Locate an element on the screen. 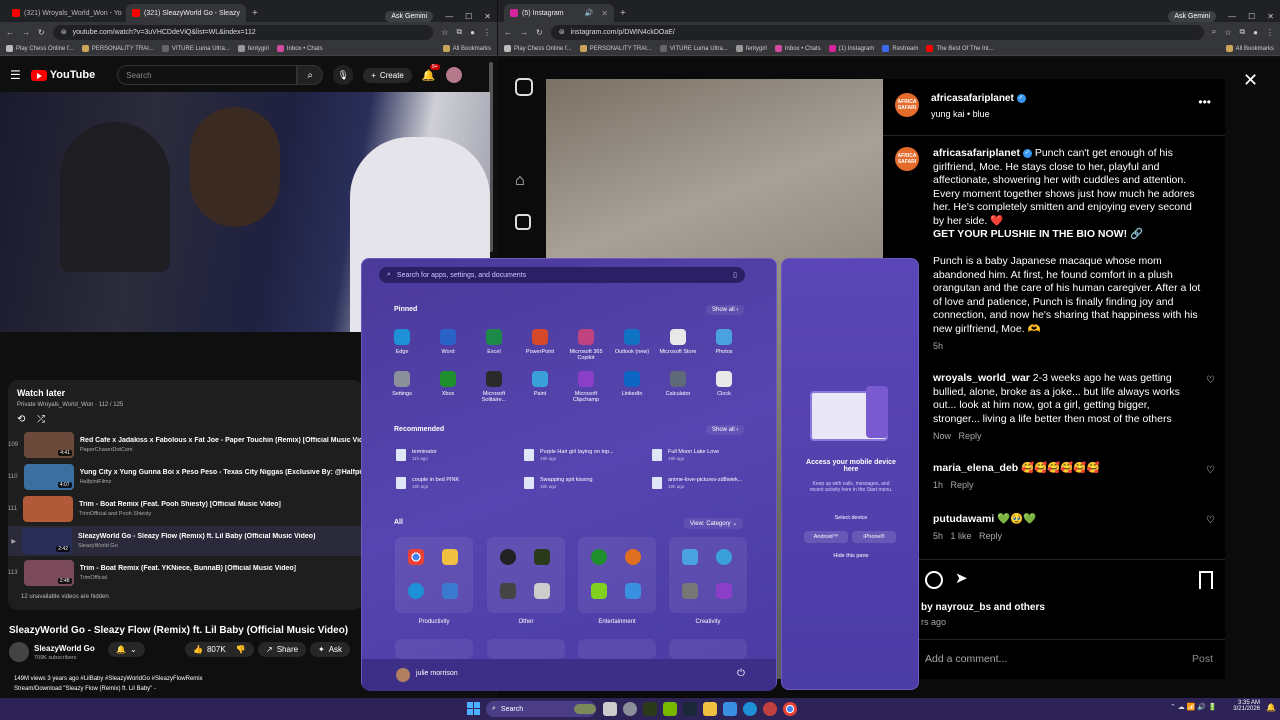 The image size is (1280, 720). share-button: ↗ Share is located at coordinates (282, 649).